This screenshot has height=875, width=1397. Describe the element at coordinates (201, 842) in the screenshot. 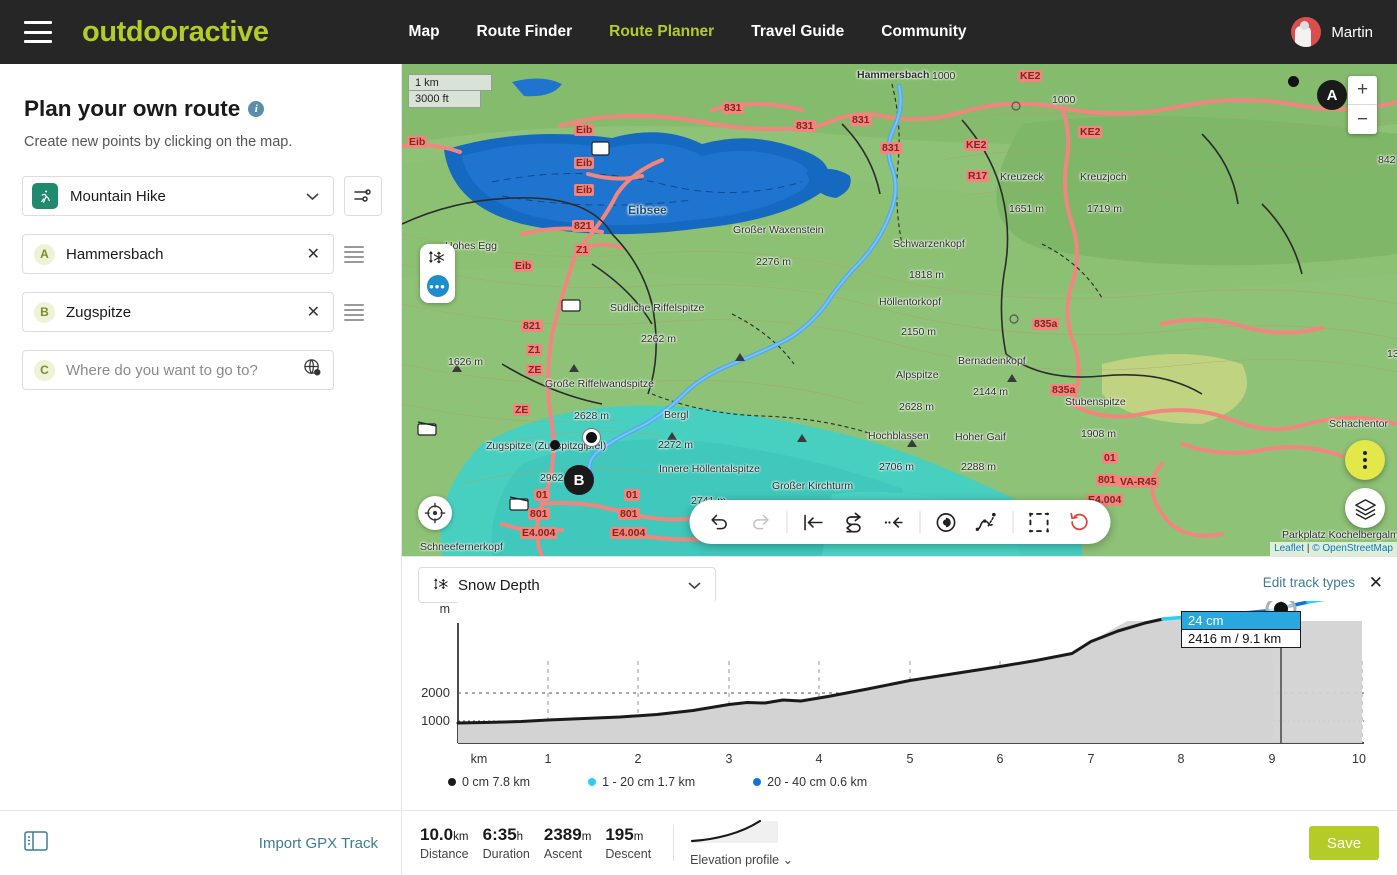

I see `sidebar-footer: Import GPX Track` at that location.